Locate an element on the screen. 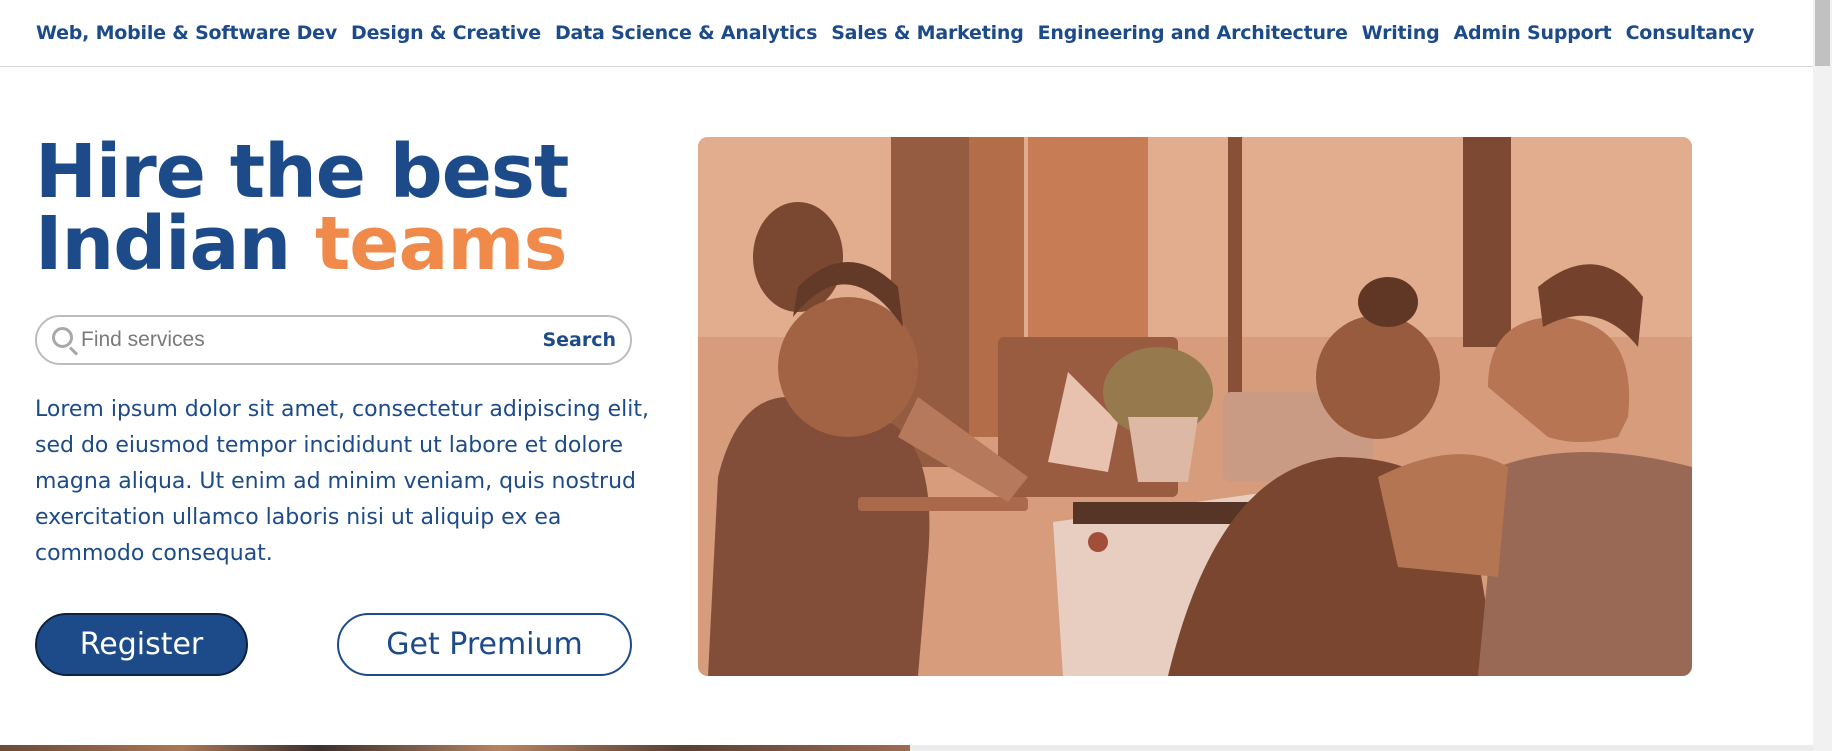  next-section-edge is located at coordinates (1361, 748).